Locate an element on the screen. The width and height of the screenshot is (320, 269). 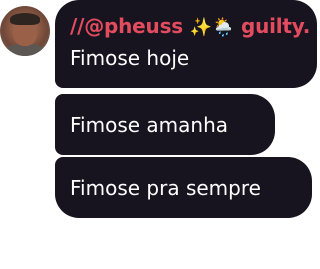
author-handle: //@pheuss is located at coordinates (126, 26).